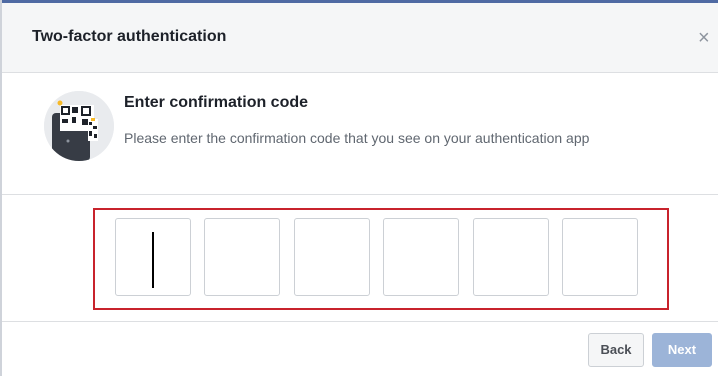 The height and width of the screenshot is (376, 718). I want to click on footer-divider, so click(360, 321).